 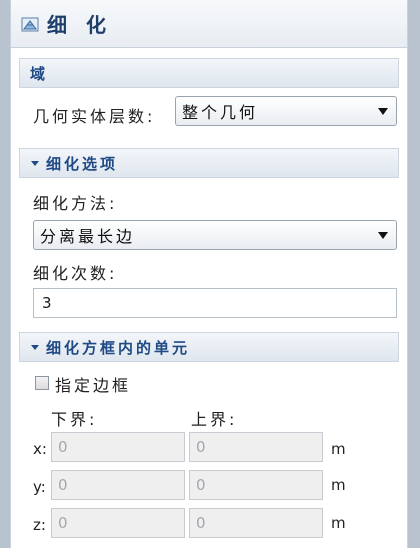 I want to click on axis-label-z: z:, so click(x=39, y=525).